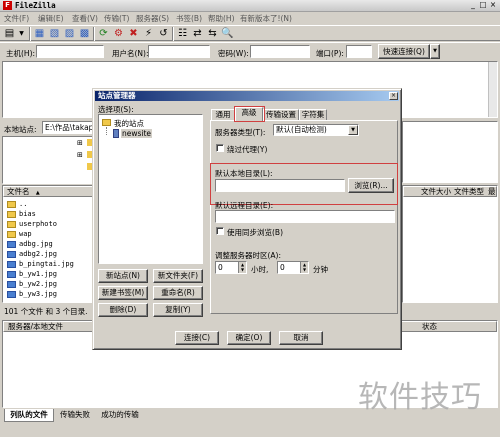 This screenshot has width=500, height=437. Describe the element at coordinates (32, 224) in the screenshot. I see `list-item: userphoto` at that location.